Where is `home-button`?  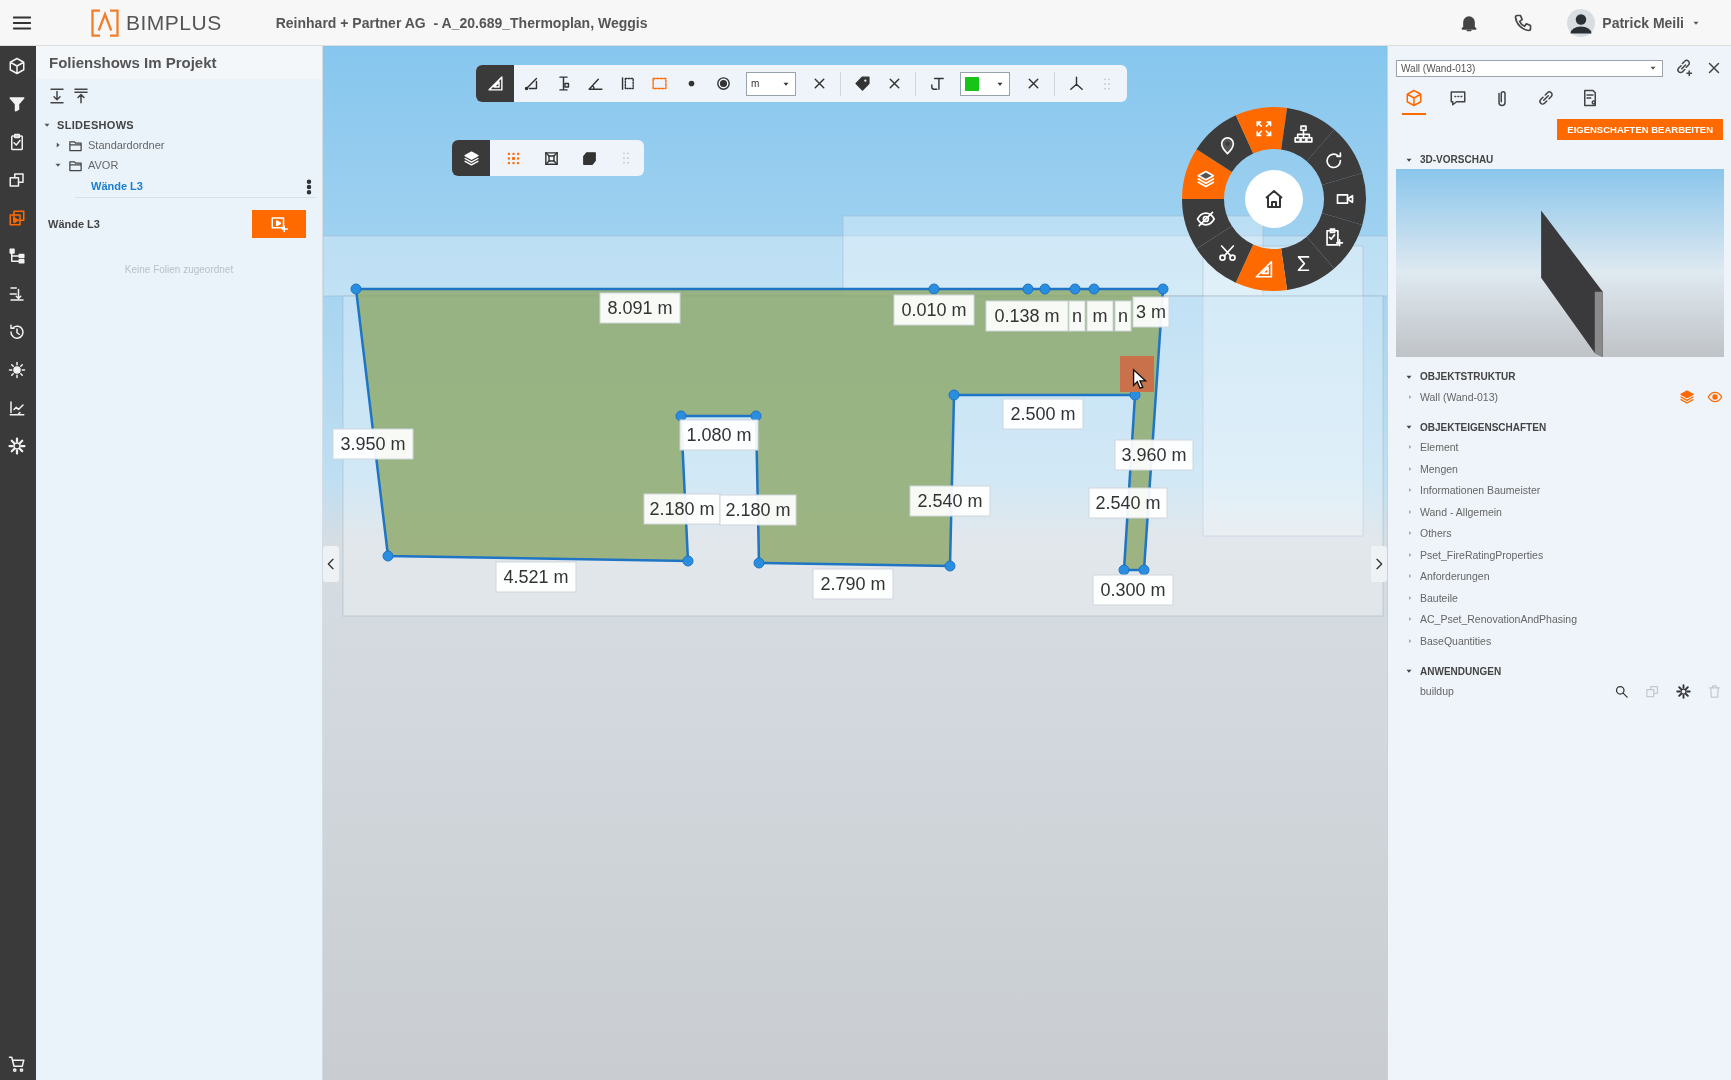
home-button is located at coordinates (1274, 199).